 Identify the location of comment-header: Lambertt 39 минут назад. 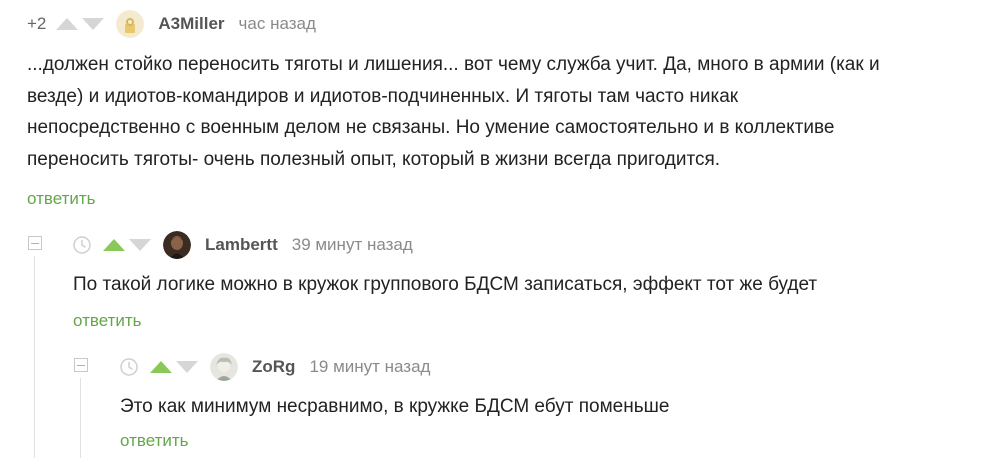
(243, 245).